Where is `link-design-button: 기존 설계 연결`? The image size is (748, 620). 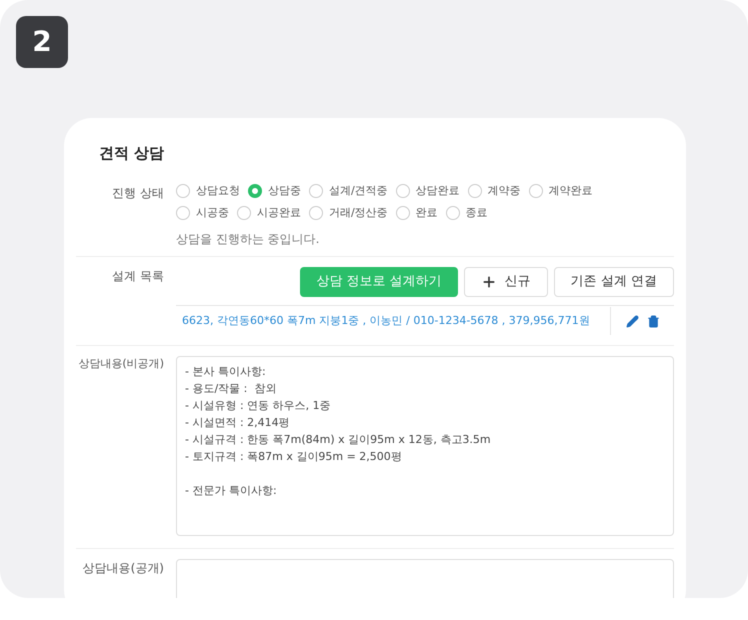
link-design-button: 기존 설계 연결 is located at coordinates (614, 281).